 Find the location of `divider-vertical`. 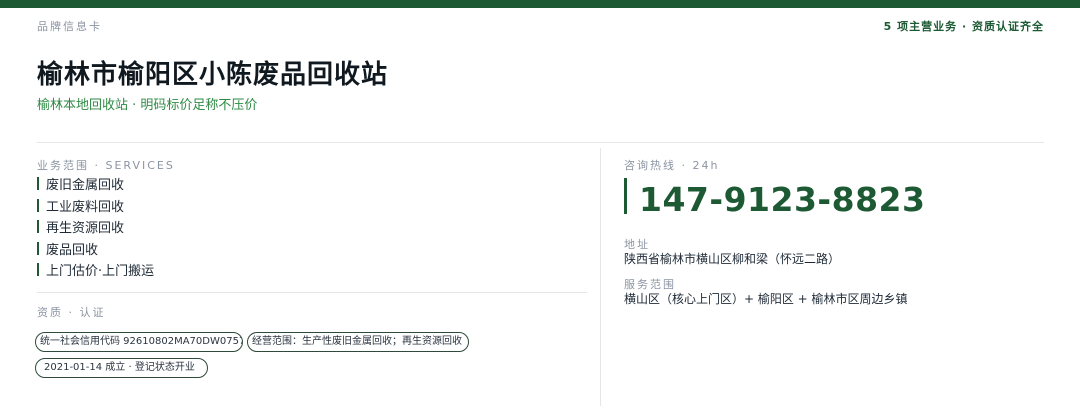

divider-vertical is located at coordinates (600, 277).